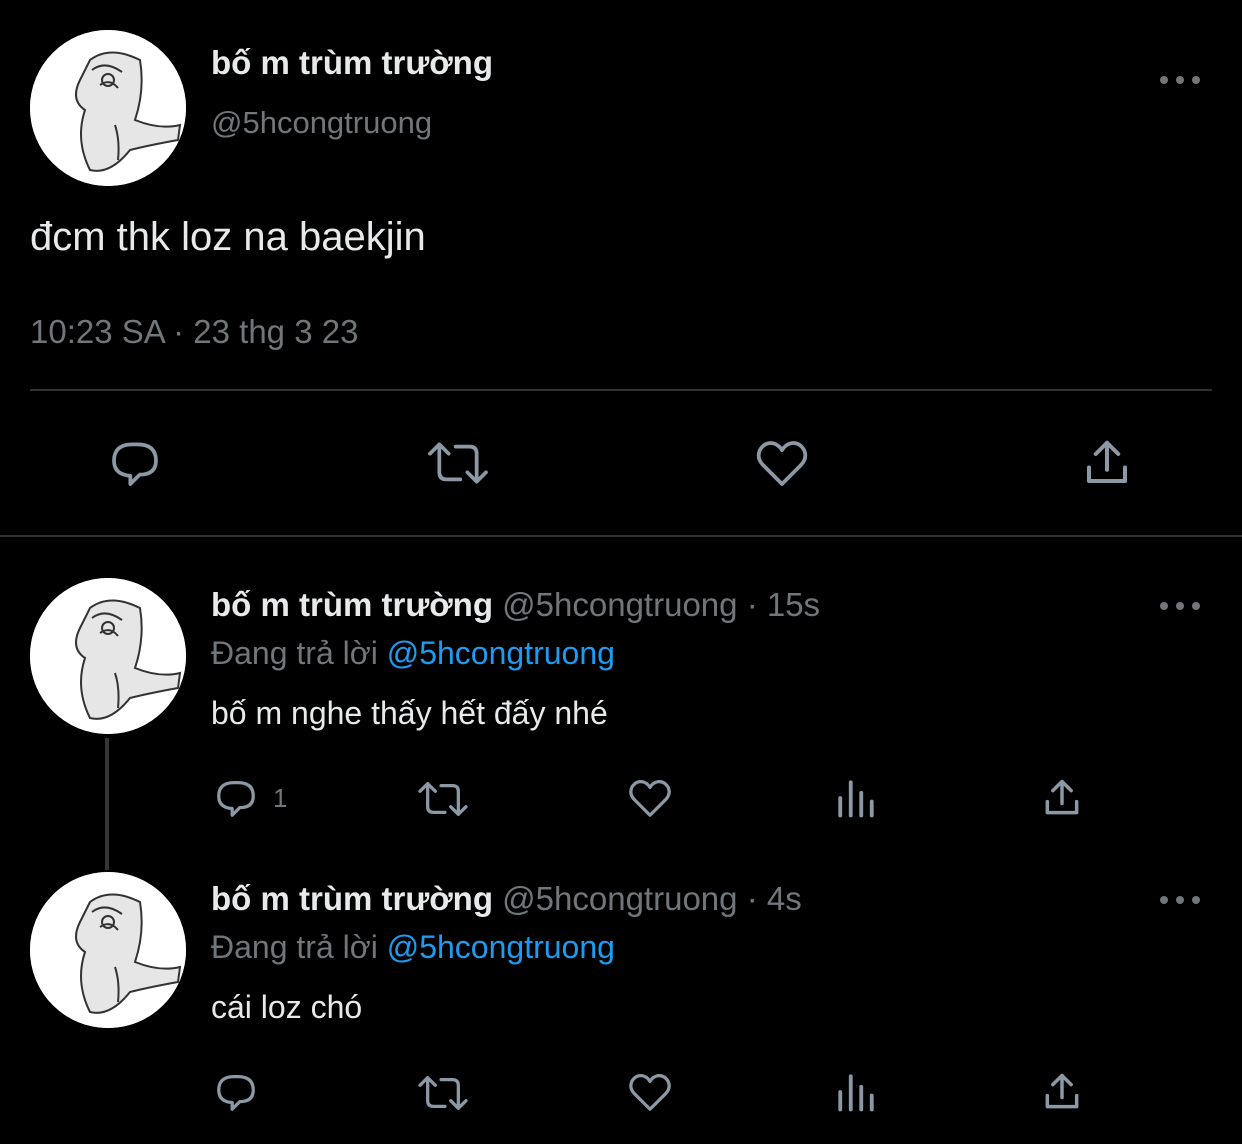 This screenshot has width=1242, height=1144. What do you see at coordinates (107, 804) in the screenshot?
I see `thread-line` at bounding box center [107, 804].